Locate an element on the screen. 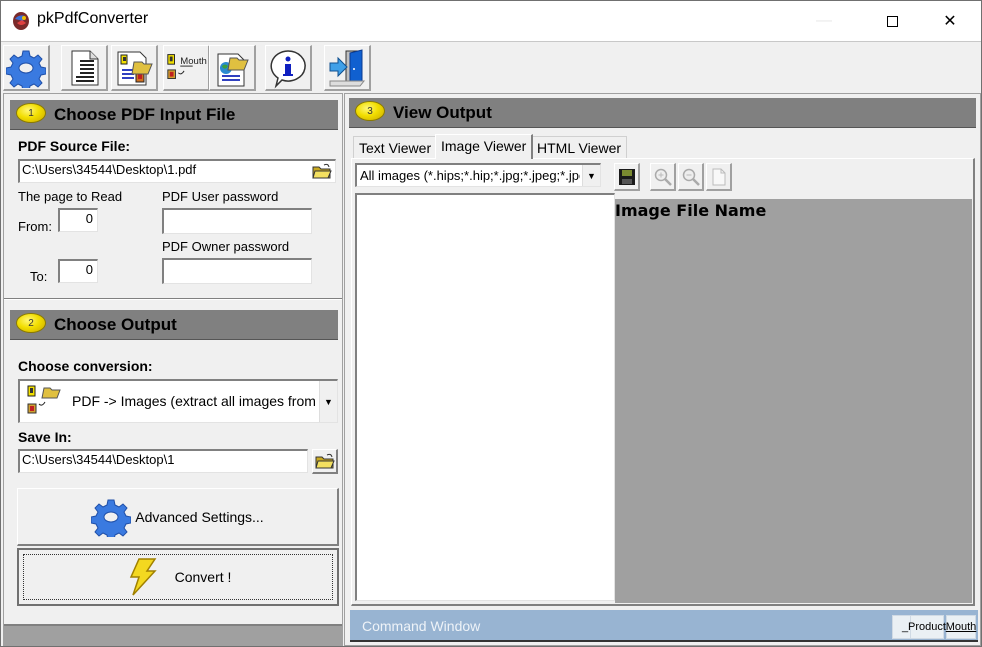 Image resolution: width=982 pixels, height=647 pixels. output-section-title: Choose Output is located at coordinates (115, 324).